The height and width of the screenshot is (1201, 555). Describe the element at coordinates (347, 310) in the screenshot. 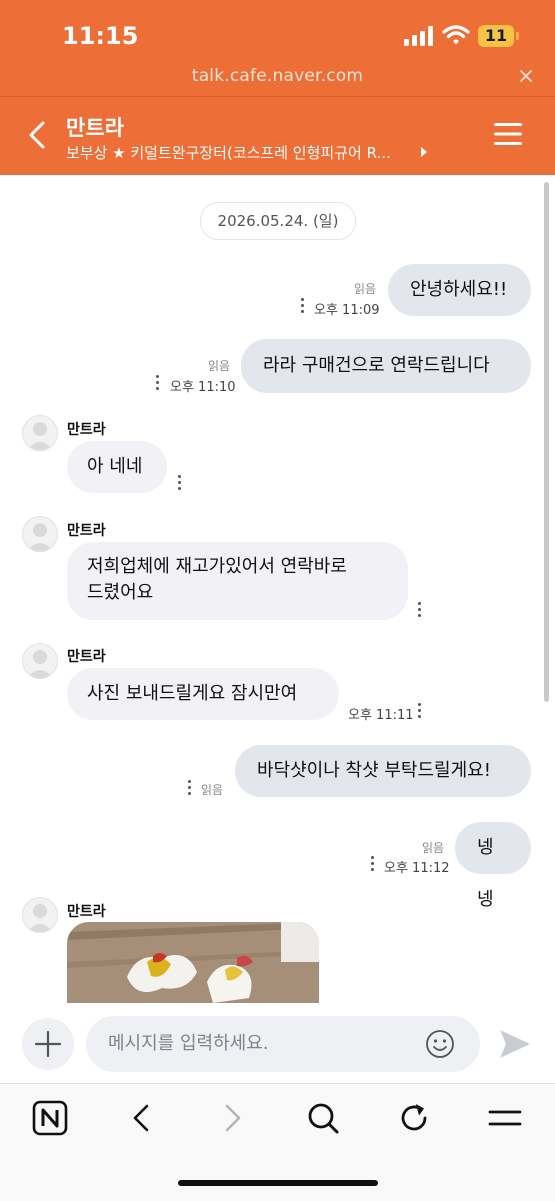

I see `message-time: 오후 11:09` at that location.